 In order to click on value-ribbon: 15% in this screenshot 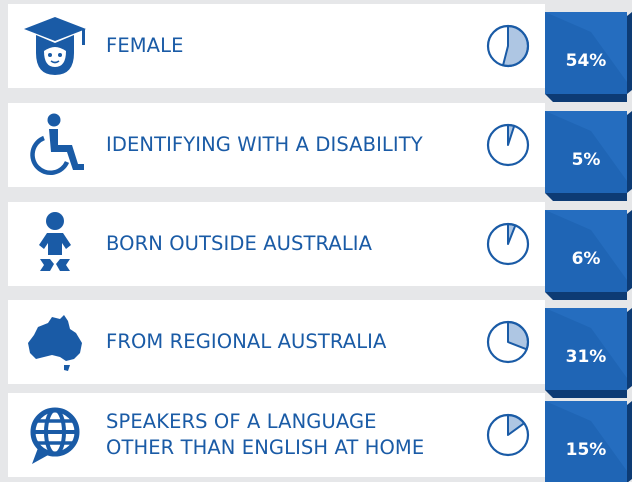, I will do `click(588, 441)`.